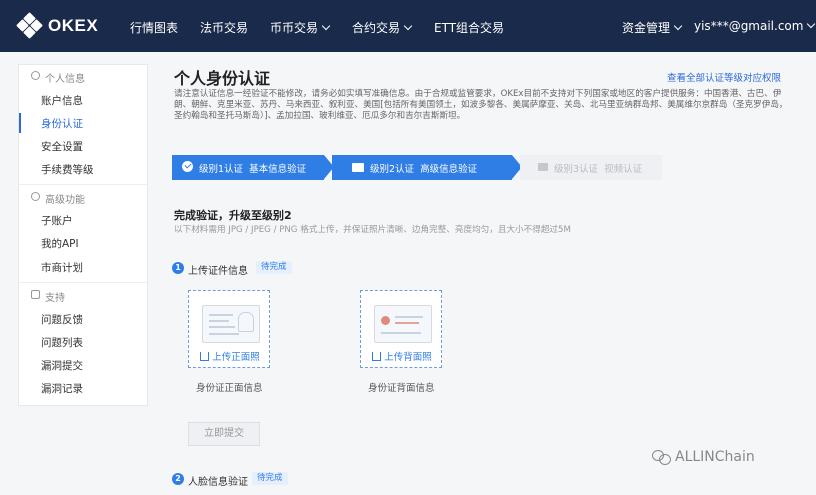 The height and width of the screenshot is (495, 816). Describe the element at coordinates (469, 27) in the screenshot. I see `nav-ett-trading: ETT组合交易` at that location.